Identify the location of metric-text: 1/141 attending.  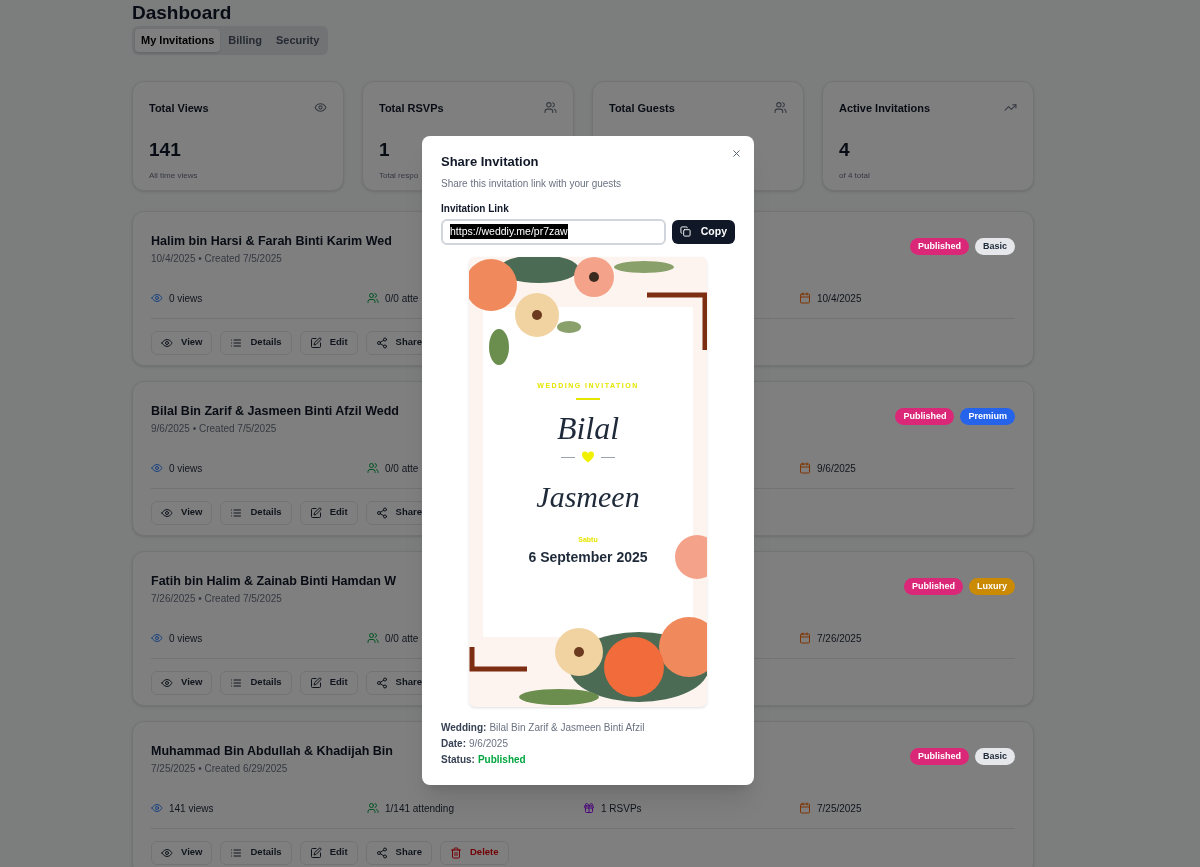
(419, 808).